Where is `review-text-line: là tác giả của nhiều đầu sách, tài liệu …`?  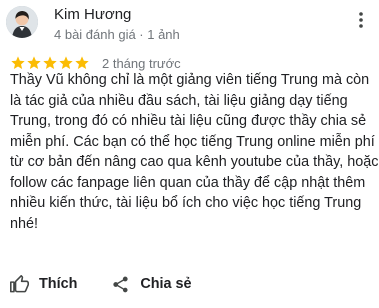
review-text-line: là tác giả của nhiều đầu sách, tài liệu … is located at coordinates (179, 100).